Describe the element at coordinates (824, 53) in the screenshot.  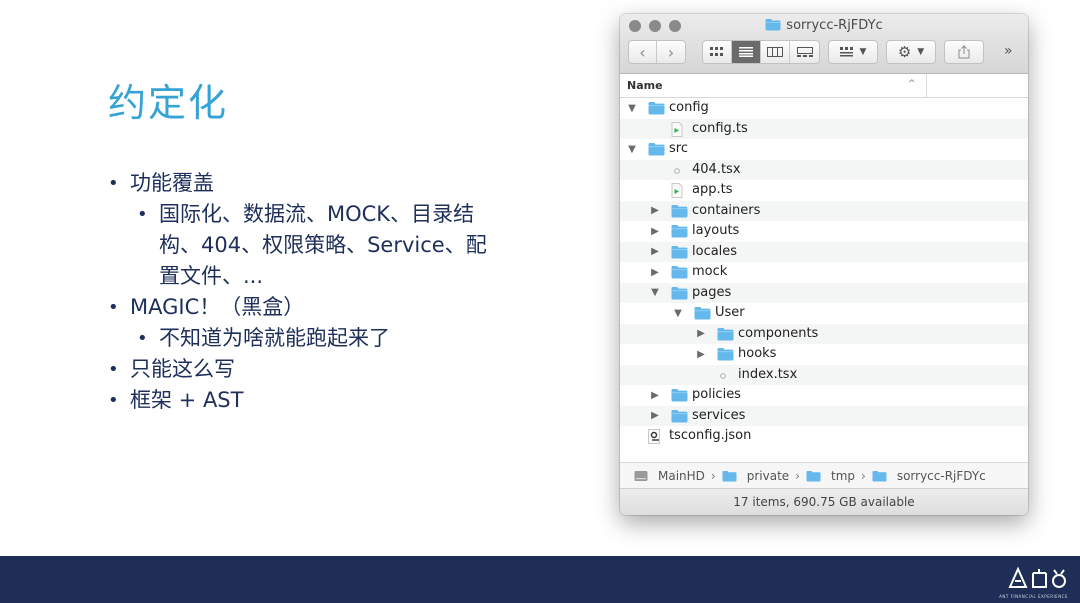
I see `finder-toolbar: ‹ › ▼ ⚙ ▼ »` at that location.